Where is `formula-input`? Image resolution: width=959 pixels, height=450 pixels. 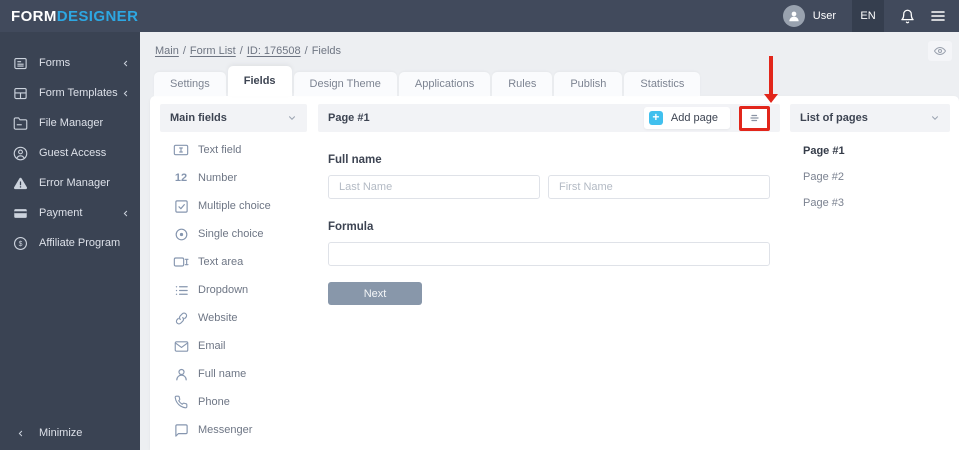 formula-input is located at coordinates (549, 254).